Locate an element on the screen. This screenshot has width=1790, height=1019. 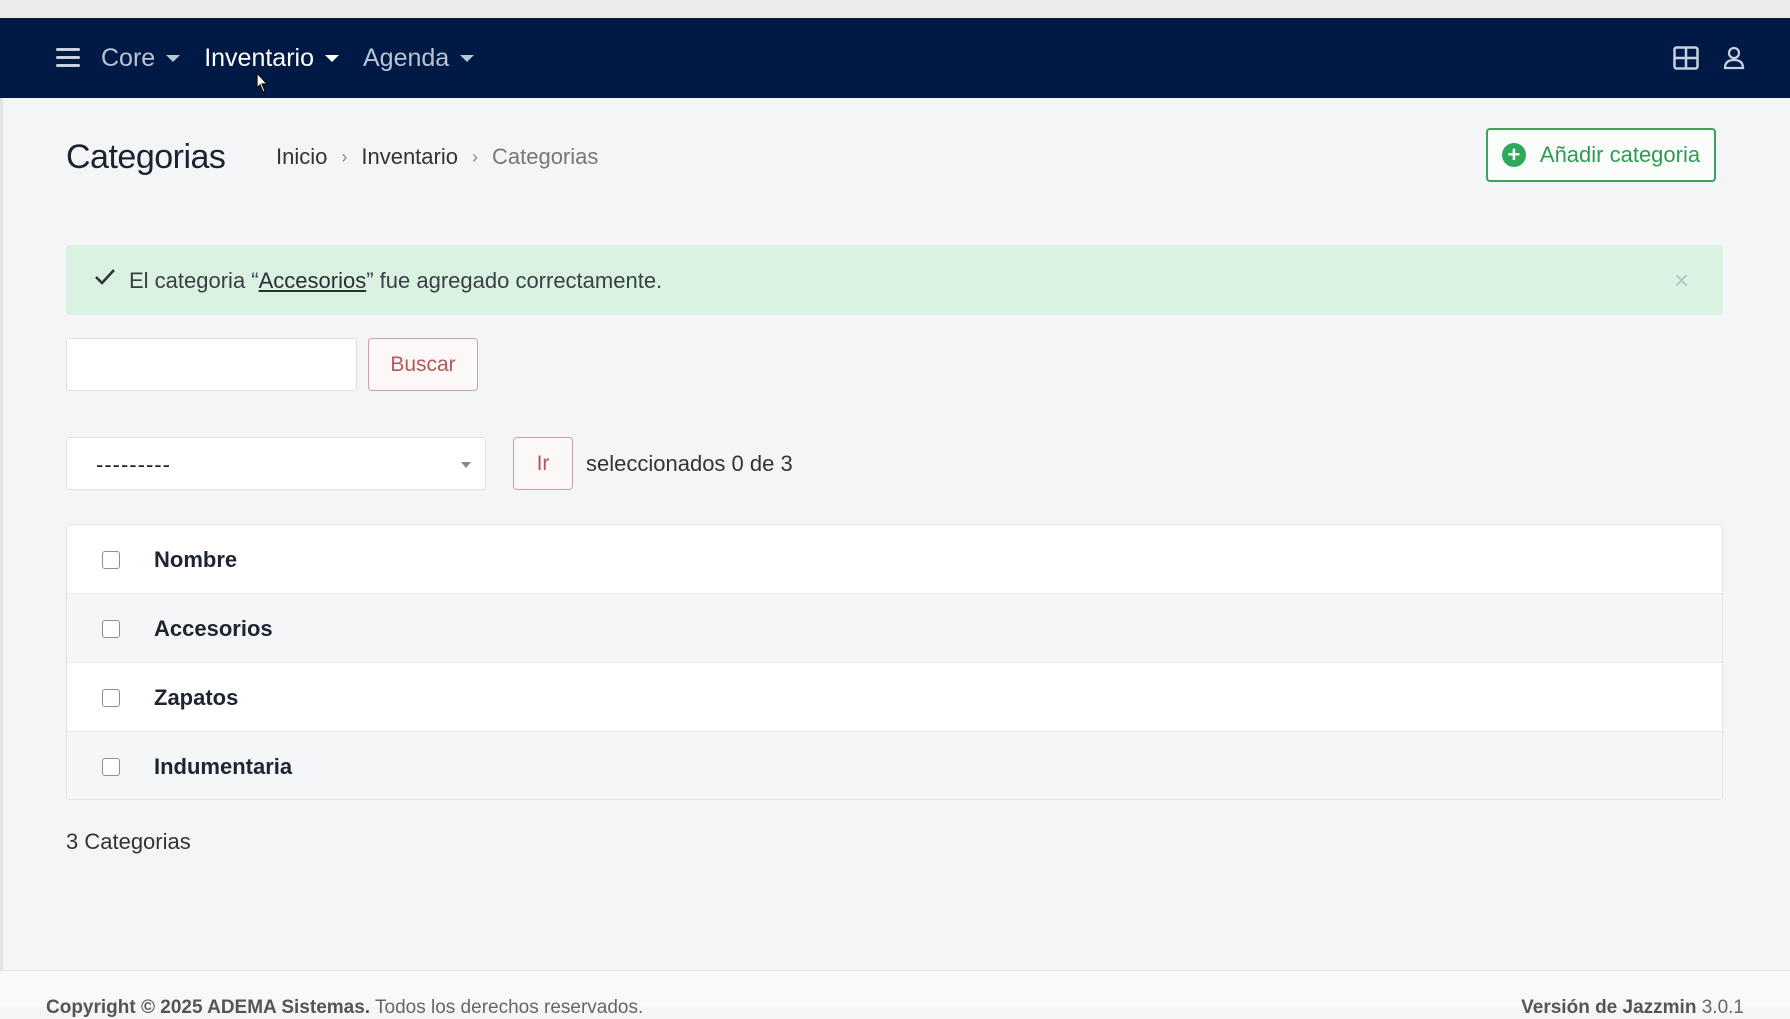
action-select: --------- is located at coordinates (276, 463).